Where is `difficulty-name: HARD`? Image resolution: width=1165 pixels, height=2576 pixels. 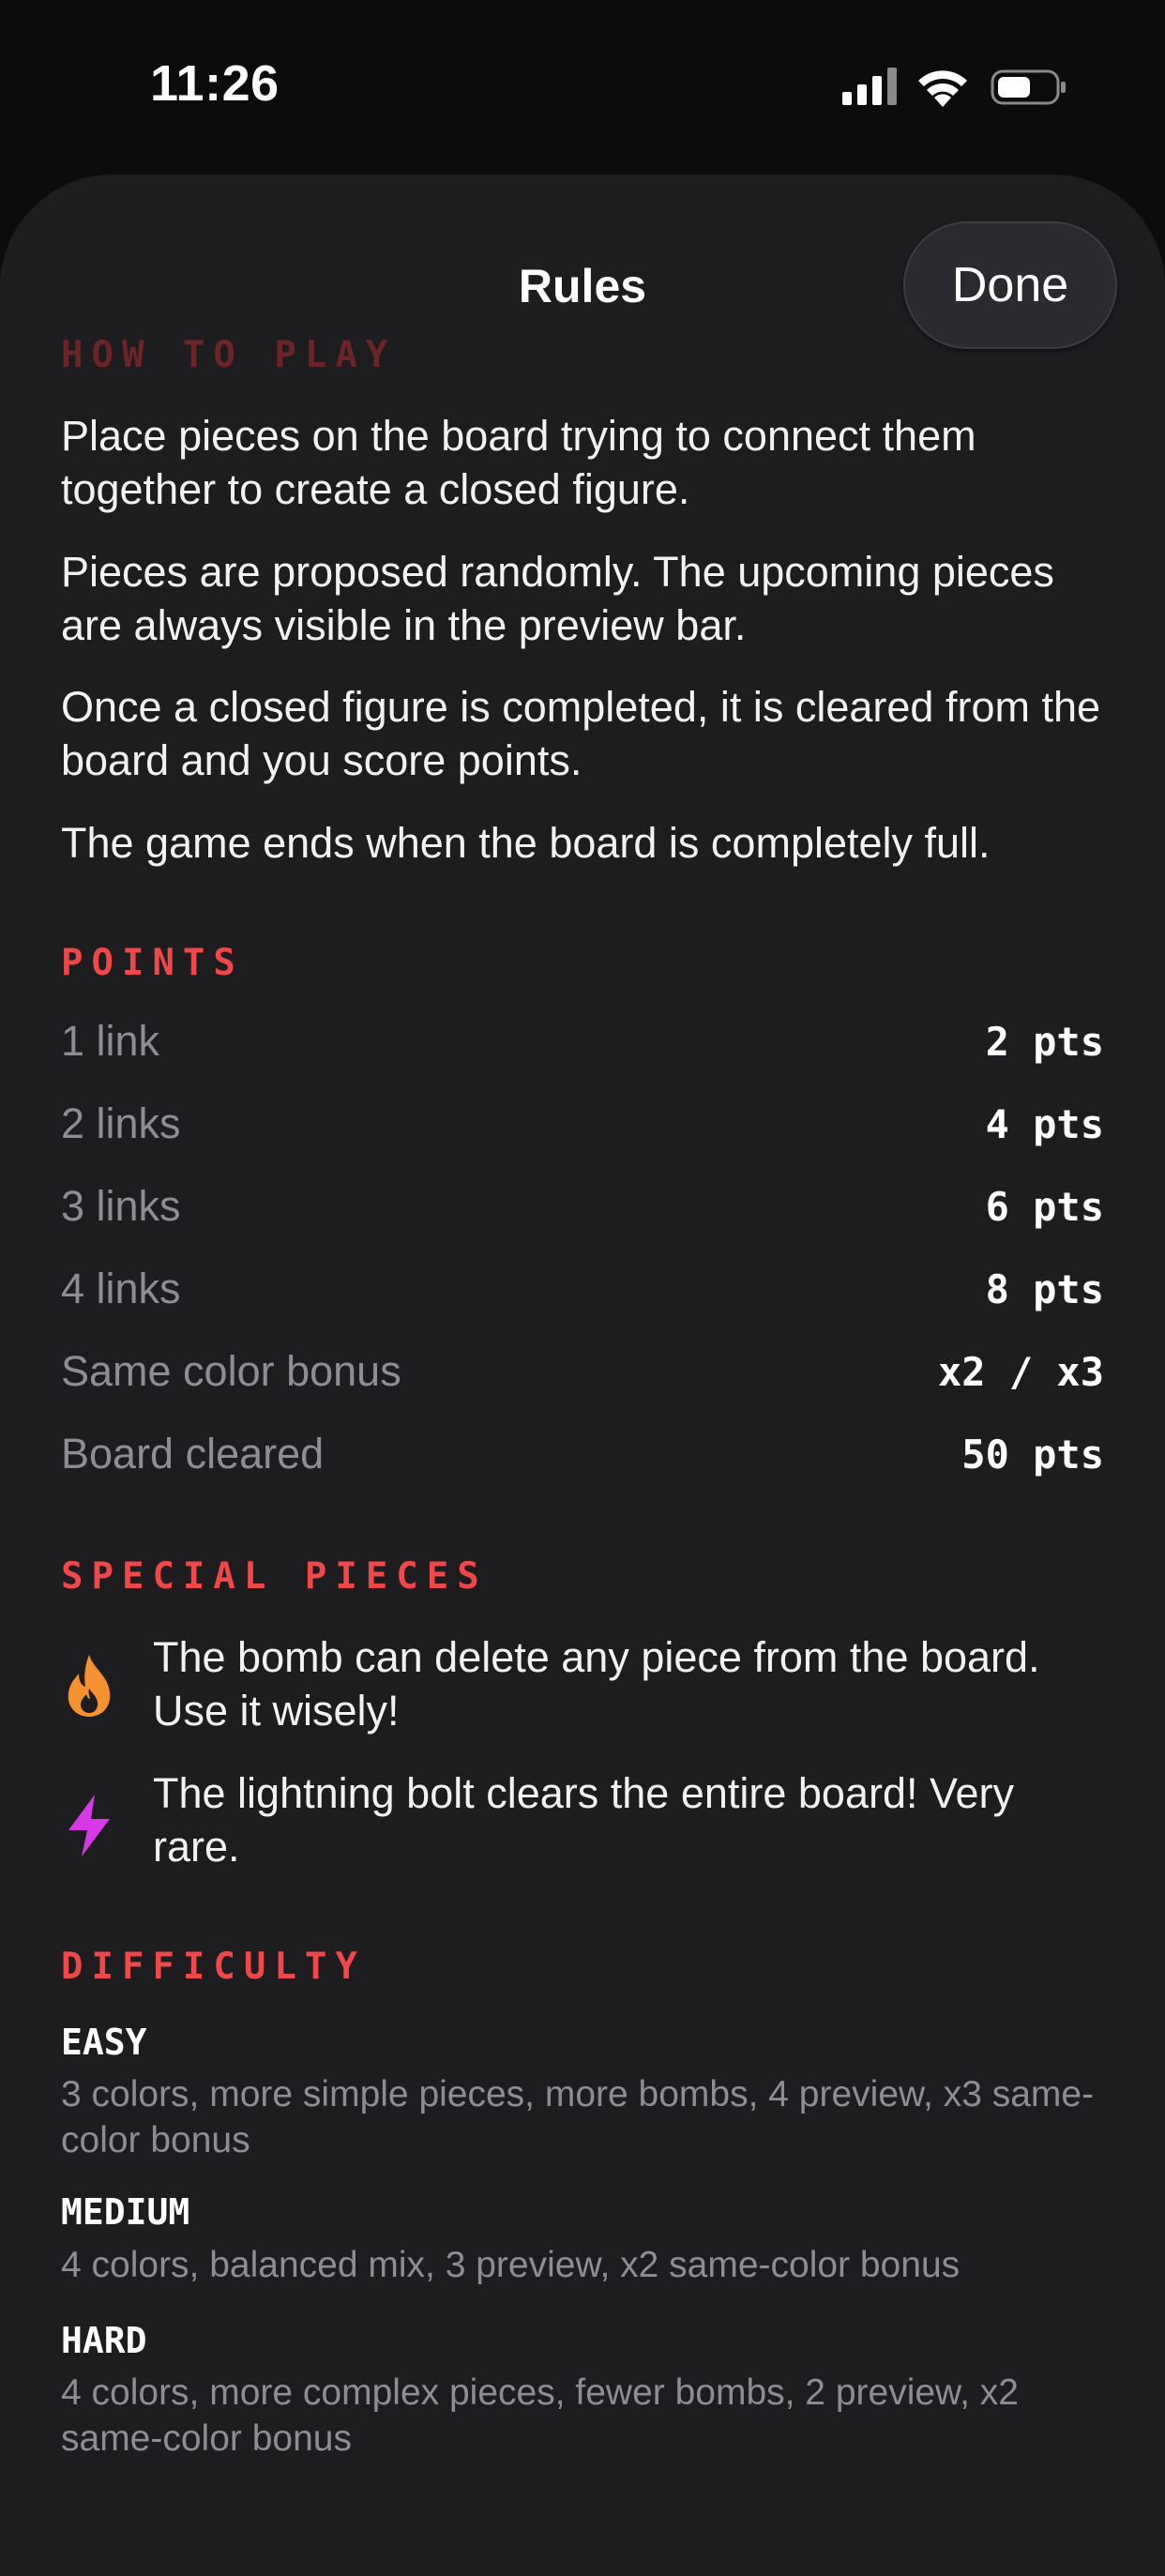 difficulty-name: HARD is located at coordinates (104, 2340).